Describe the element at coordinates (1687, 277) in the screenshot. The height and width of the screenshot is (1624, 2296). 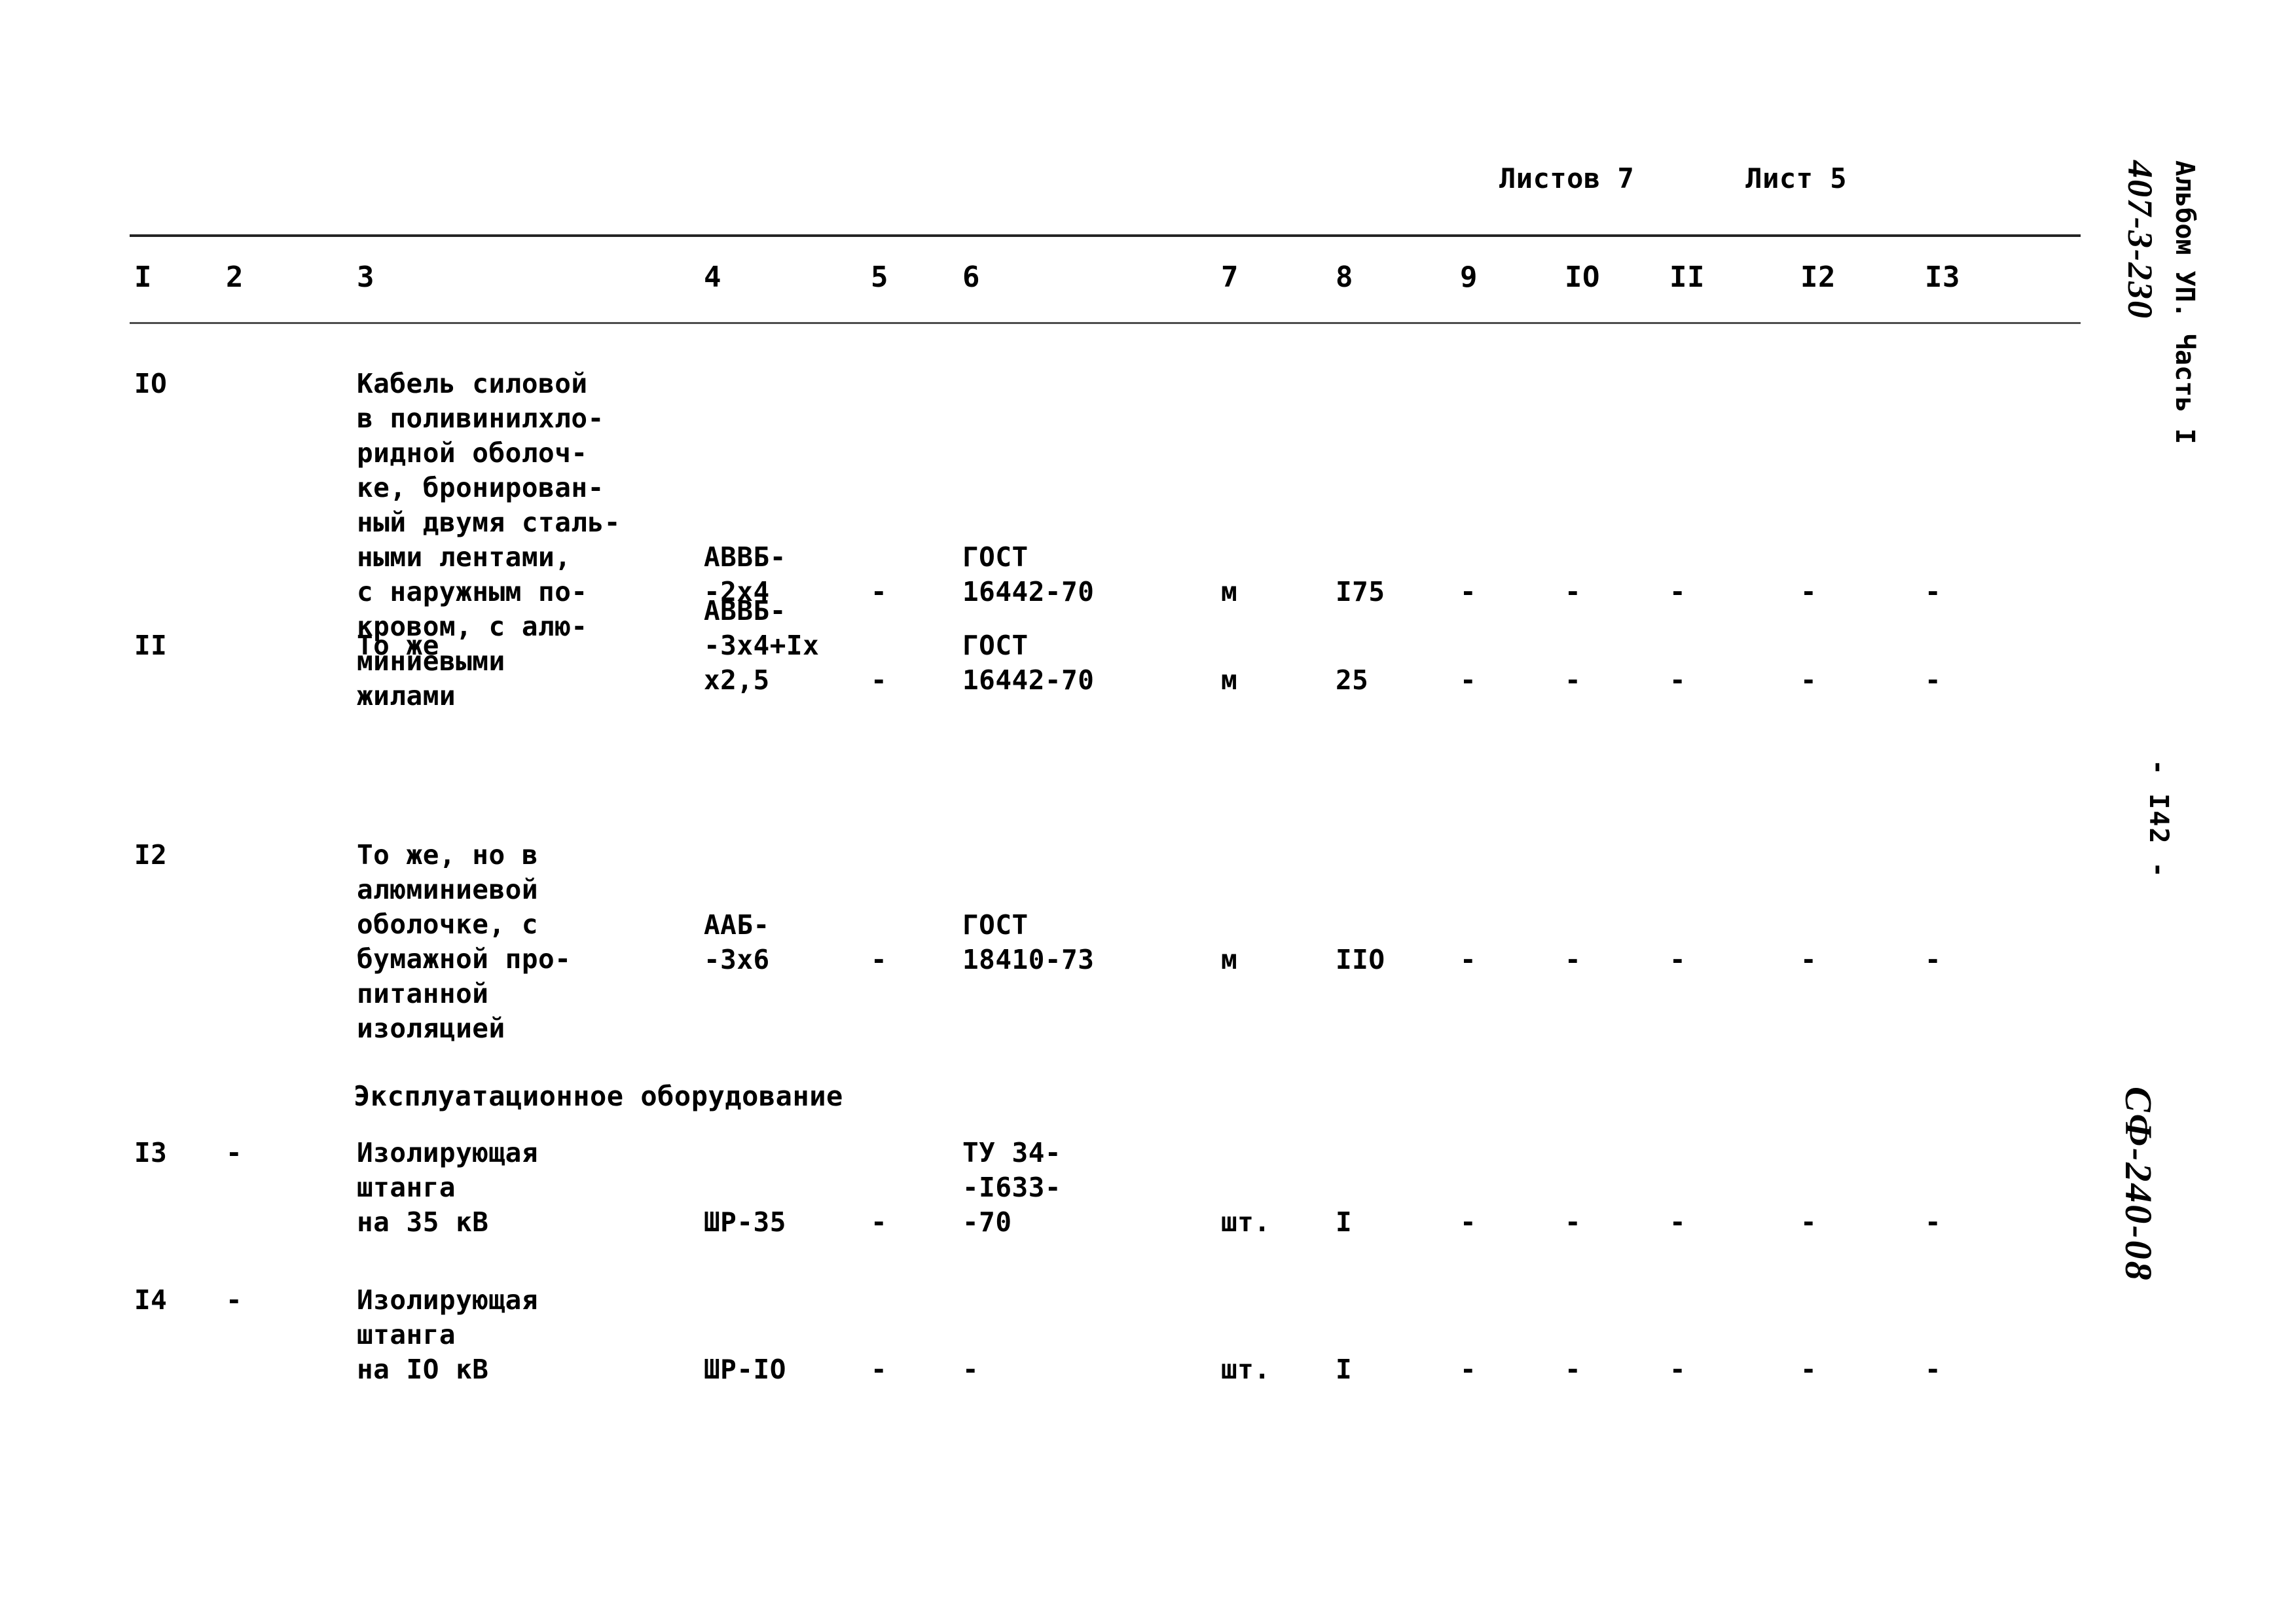
I see `column-number-11: II` at that location.